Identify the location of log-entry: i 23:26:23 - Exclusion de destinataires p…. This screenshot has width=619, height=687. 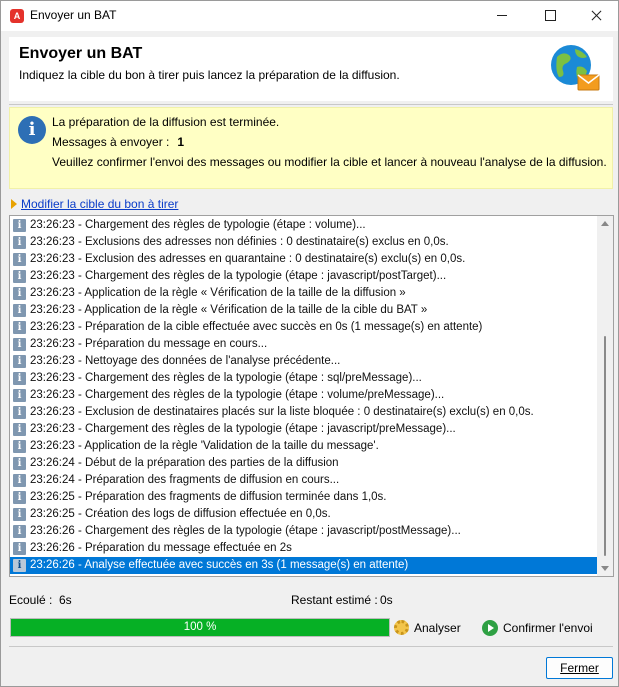
(304, 412).